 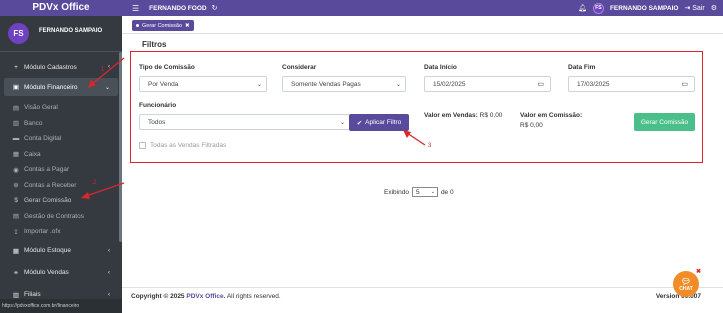 I want to click on pagination-info: Exibindo 5 ⌄ de 0, so click(x=419, y=192).